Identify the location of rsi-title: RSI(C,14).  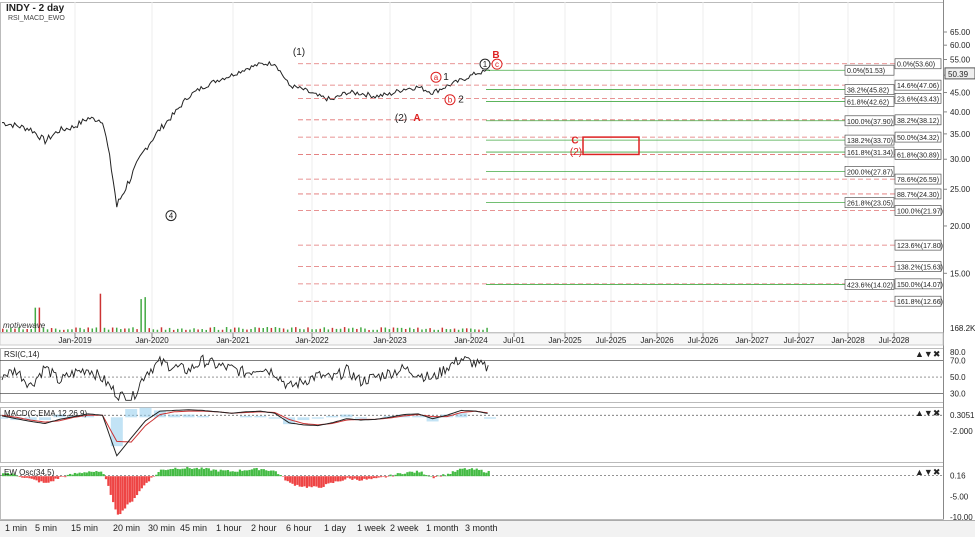
(22, 354).